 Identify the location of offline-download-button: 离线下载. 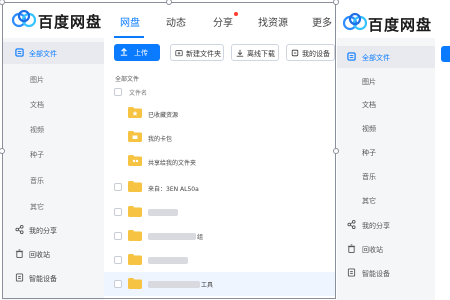
(255, 52).